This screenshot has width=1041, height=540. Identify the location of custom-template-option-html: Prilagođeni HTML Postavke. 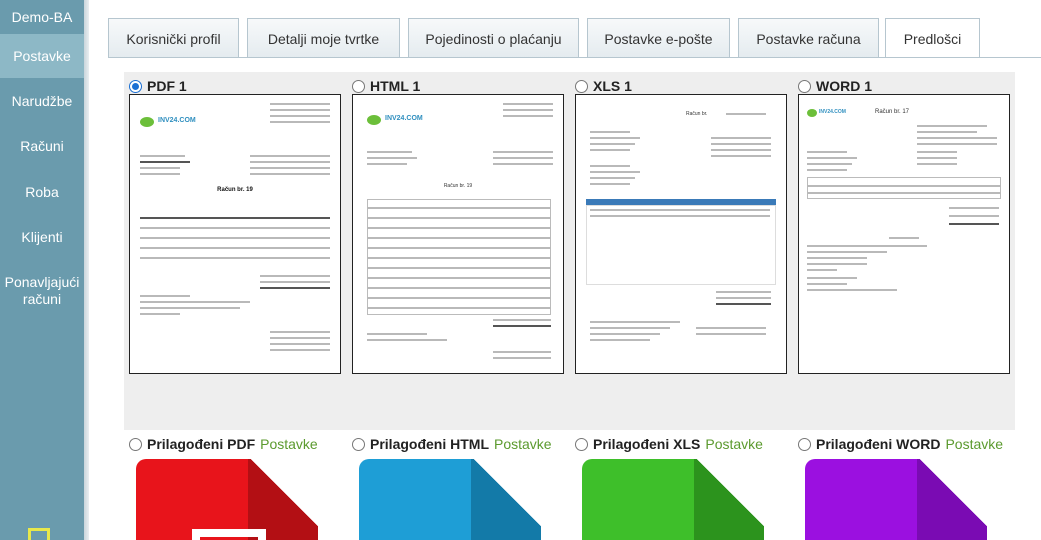
(452, 444).